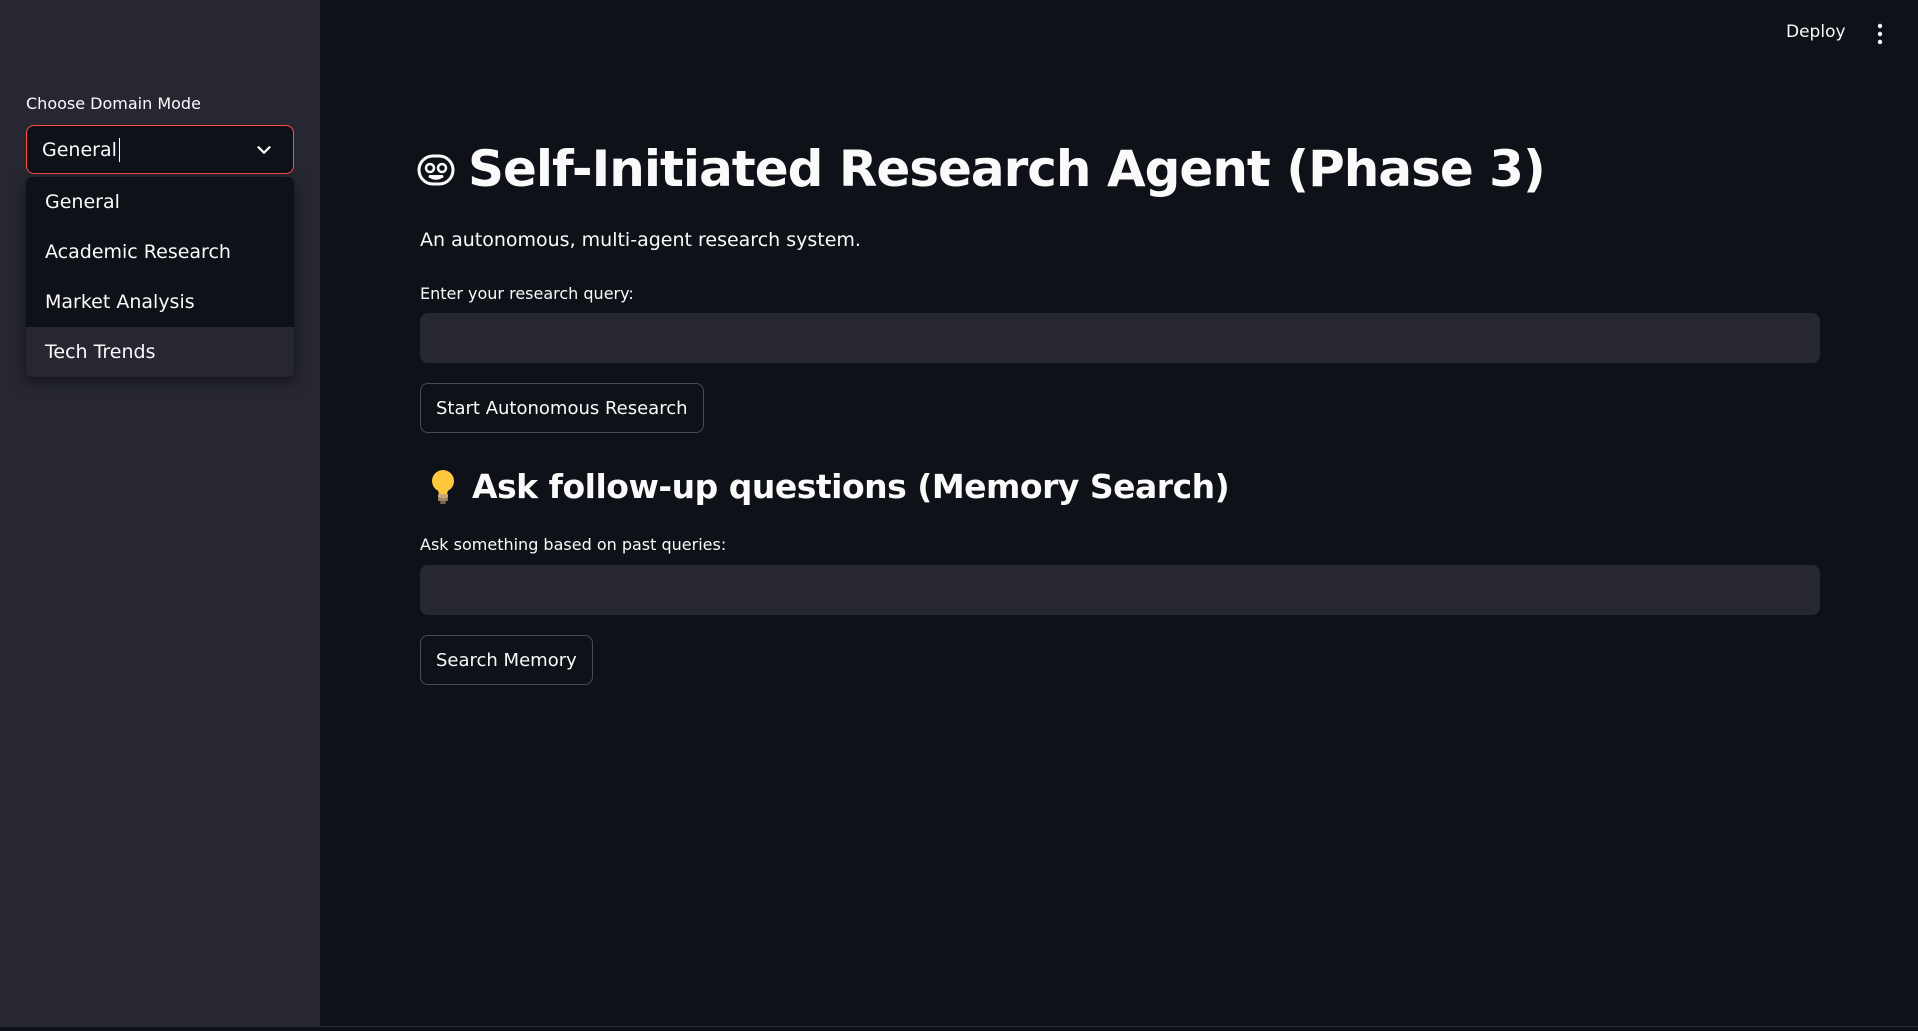 The height and width of the screenshot is (1031, 1918). What do you see at coordinates (1880, 34) in the screenshot?
I see `vertical-dots-icon` at bounding box center [1880, 34].